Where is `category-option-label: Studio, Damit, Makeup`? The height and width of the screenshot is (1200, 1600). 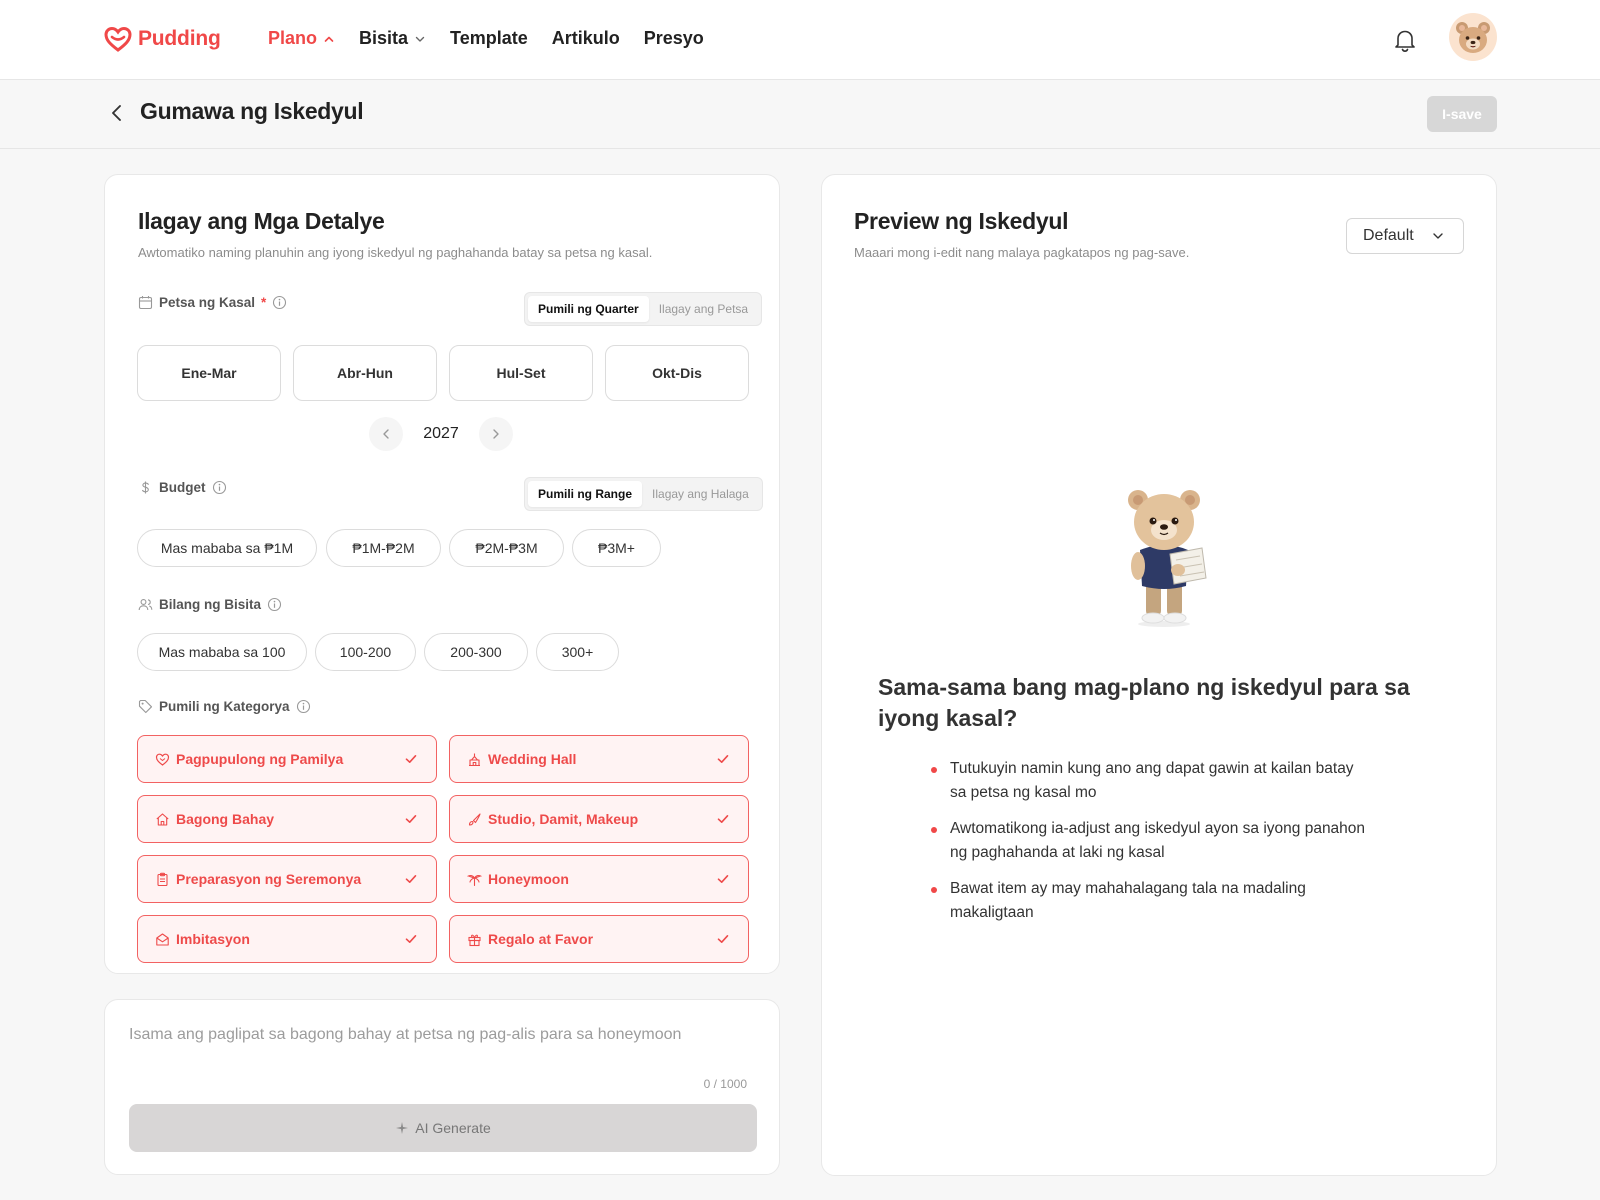
category-option-label: Studio, Damit, Makeup is located at coordinates (563, 819).